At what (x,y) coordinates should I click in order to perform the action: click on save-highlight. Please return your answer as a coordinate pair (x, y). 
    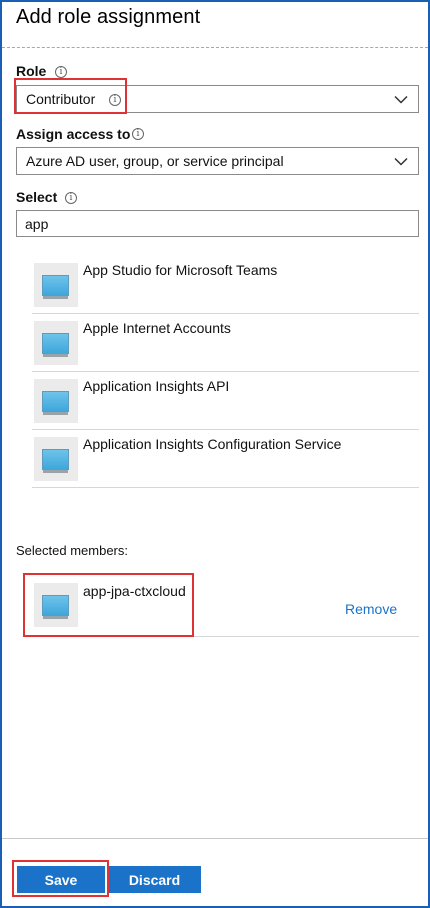
    Looking at the image, I should click on (60, 878).